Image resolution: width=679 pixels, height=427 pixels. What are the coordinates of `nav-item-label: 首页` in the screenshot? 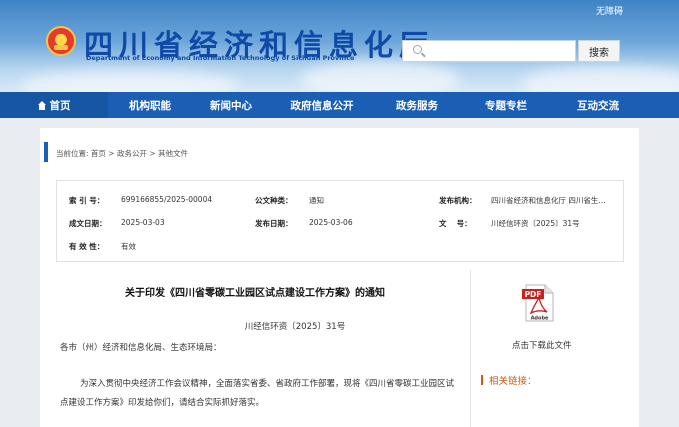 It's located at (60, 105).